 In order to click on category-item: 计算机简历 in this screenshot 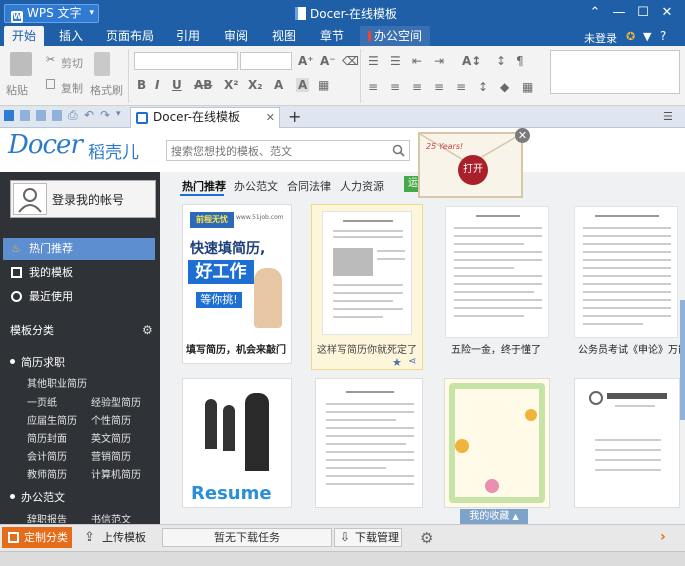, I will do `click(116, 473)`.